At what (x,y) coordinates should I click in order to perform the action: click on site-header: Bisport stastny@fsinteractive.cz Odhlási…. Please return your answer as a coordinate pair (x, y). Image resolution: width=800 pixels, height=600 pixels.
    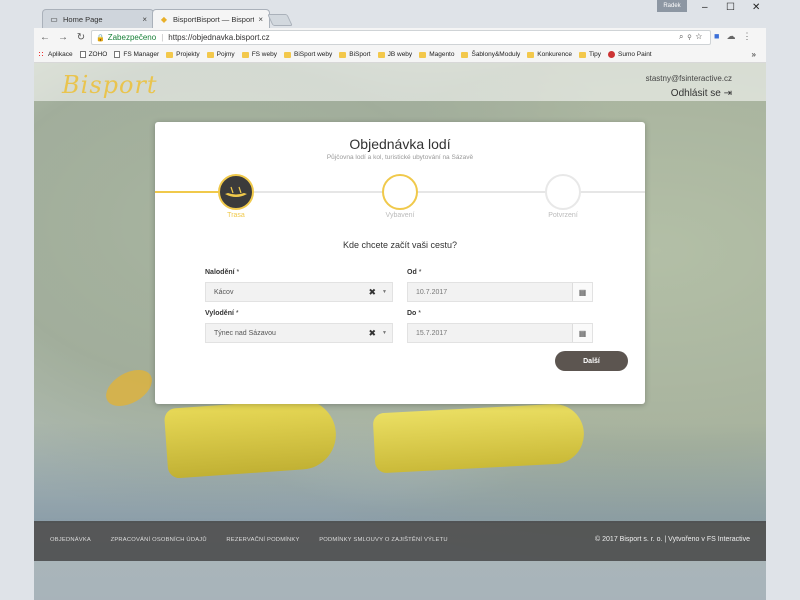
    Looking at the image, I should click on (400, 82).